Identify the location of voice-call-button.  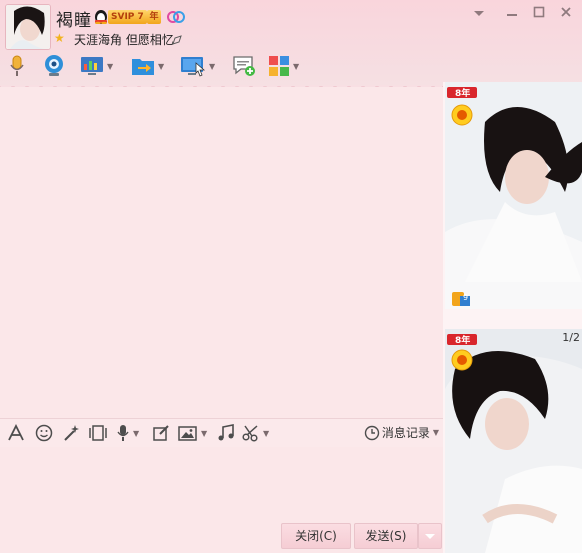
(17, 66).